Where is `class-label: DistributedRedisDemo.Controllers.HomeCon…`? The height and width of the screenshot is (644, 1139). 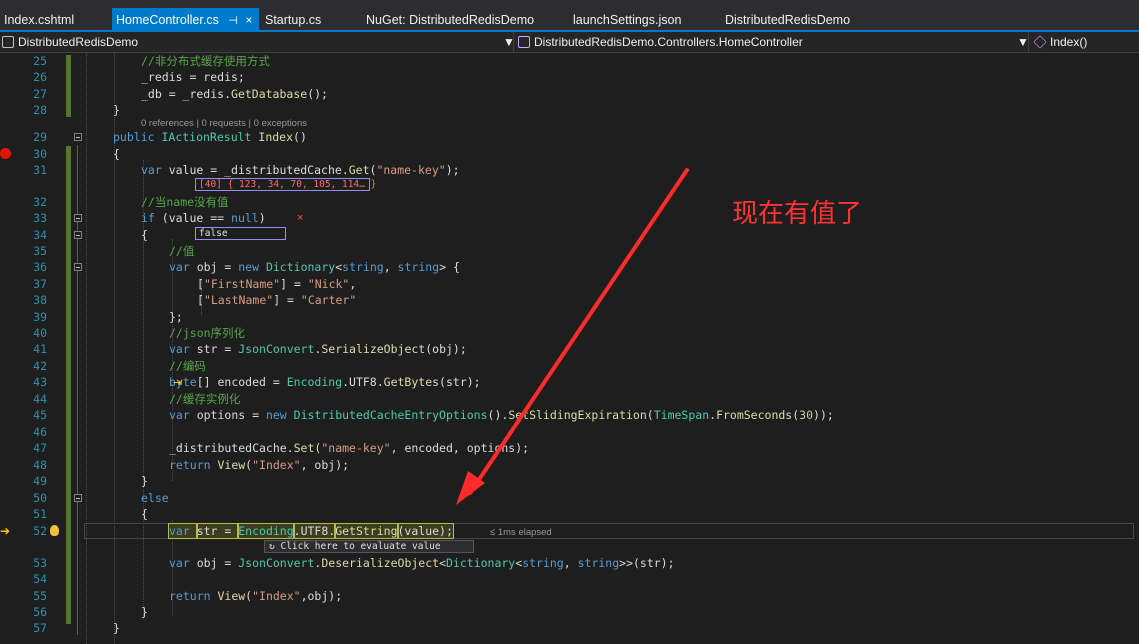 class-label: DistributedRedisDemo.Controllers.HomeCon… is located at coordinates (668, 42).